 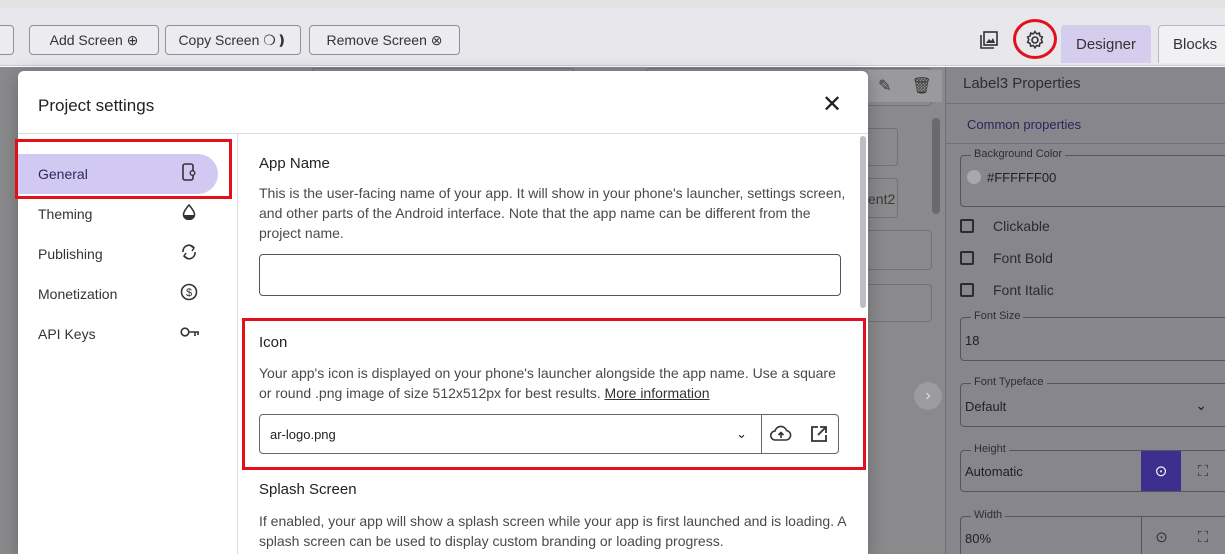 I want to click on nav-item-monetization: Monetization $, so click(x=118, y=294).